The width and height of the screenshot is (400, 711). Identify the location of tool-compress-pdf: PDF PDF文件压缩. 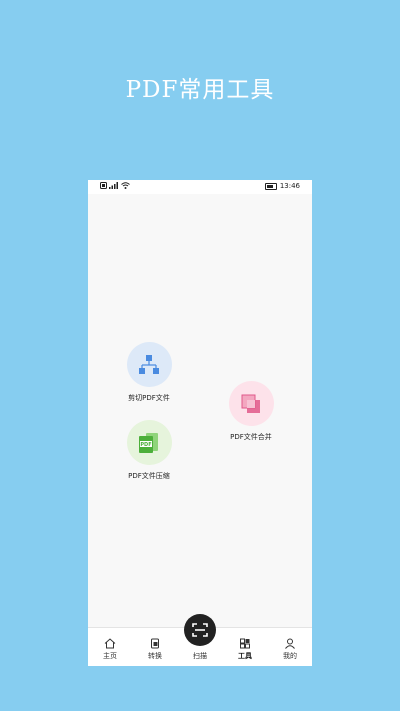
(149, 450).